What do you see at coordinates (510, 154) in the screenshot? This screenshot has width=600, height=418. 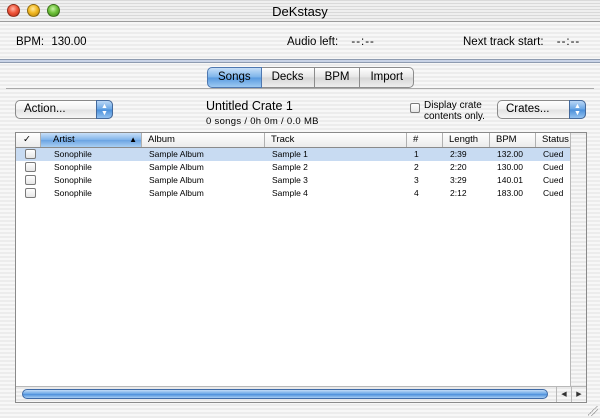 I see `cell-bpm: 132.00` at bounding box center [510, 154].